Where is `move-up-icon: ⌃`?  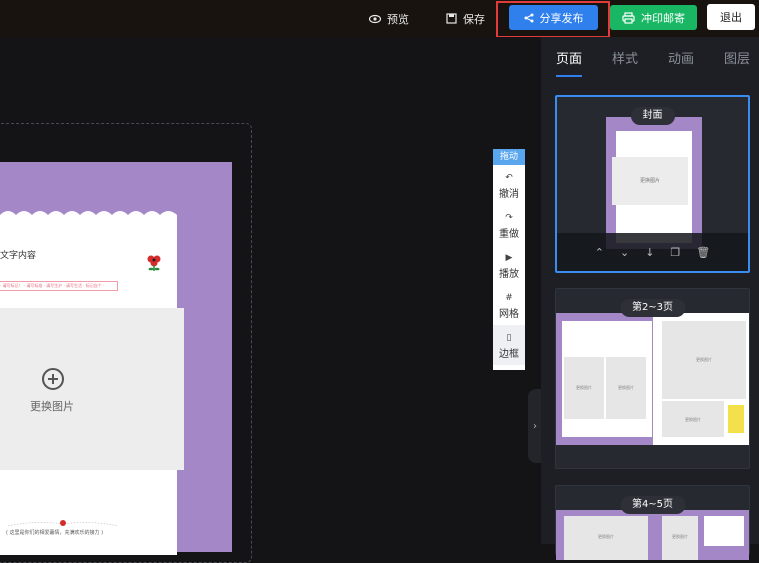
move-up-icon: ⌃ is located at coordinates (599, 252).